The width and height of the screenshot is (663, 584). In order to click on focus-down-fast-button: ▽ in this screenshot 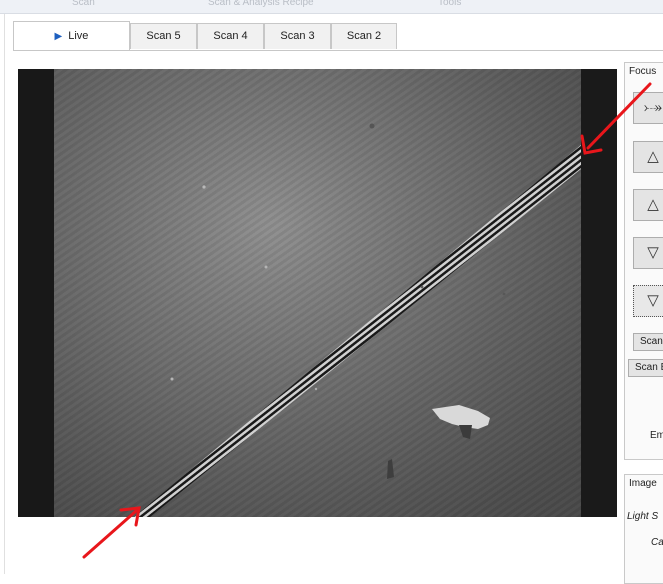, I will do `click(648, 301)`.